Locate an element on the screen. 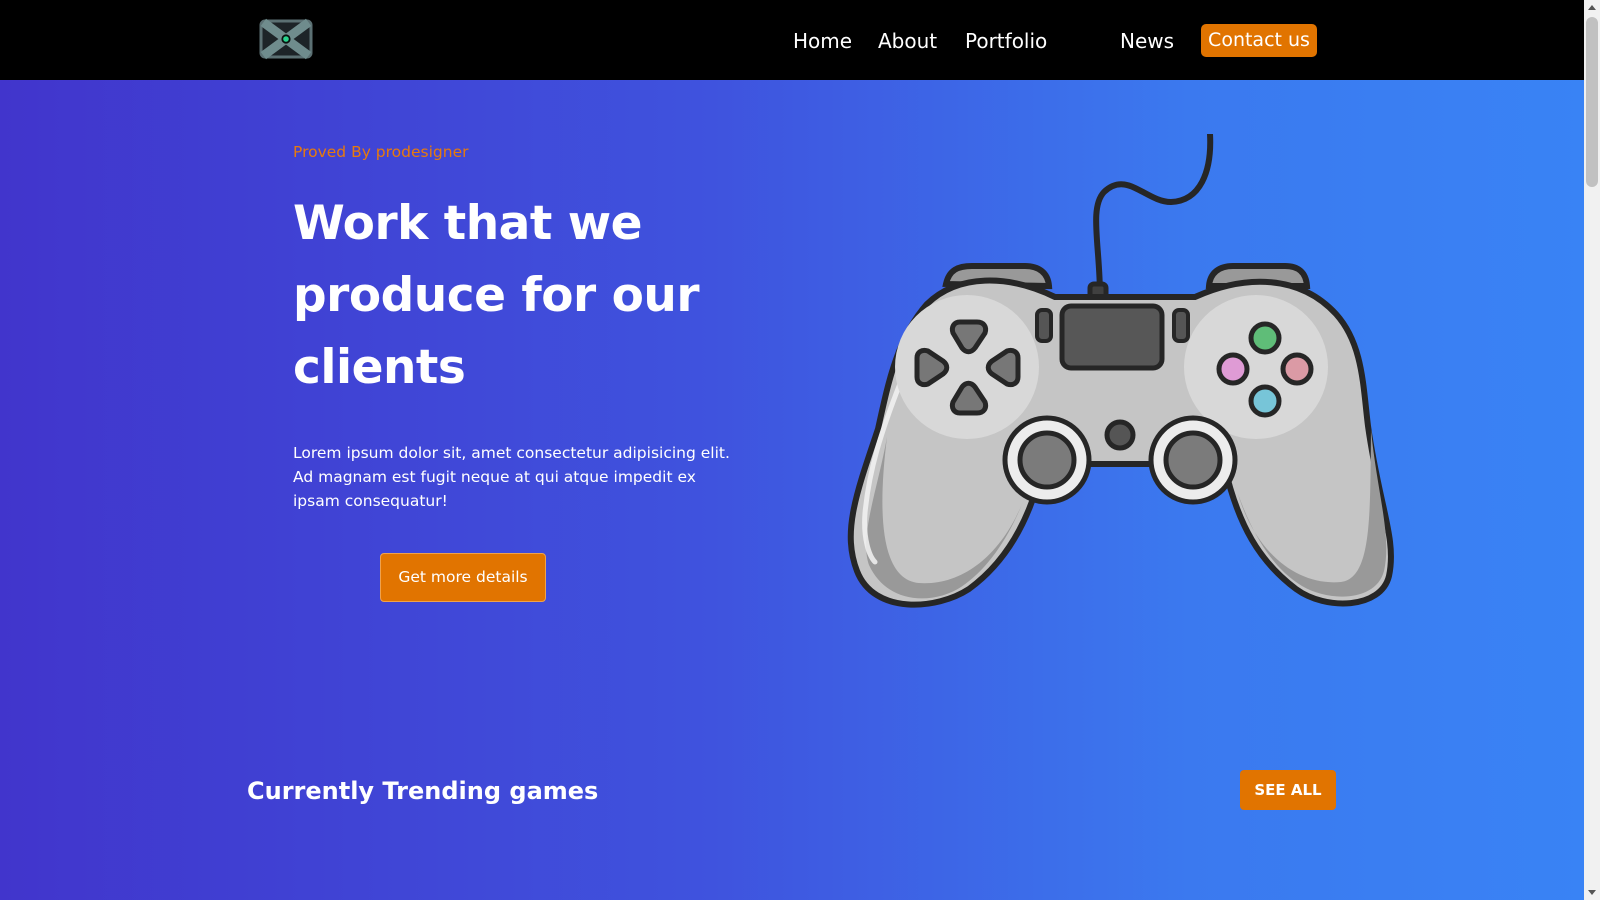 The image size is (1600, 900). see-all-button: SEE ALL is located at coordinates (1288, 790).